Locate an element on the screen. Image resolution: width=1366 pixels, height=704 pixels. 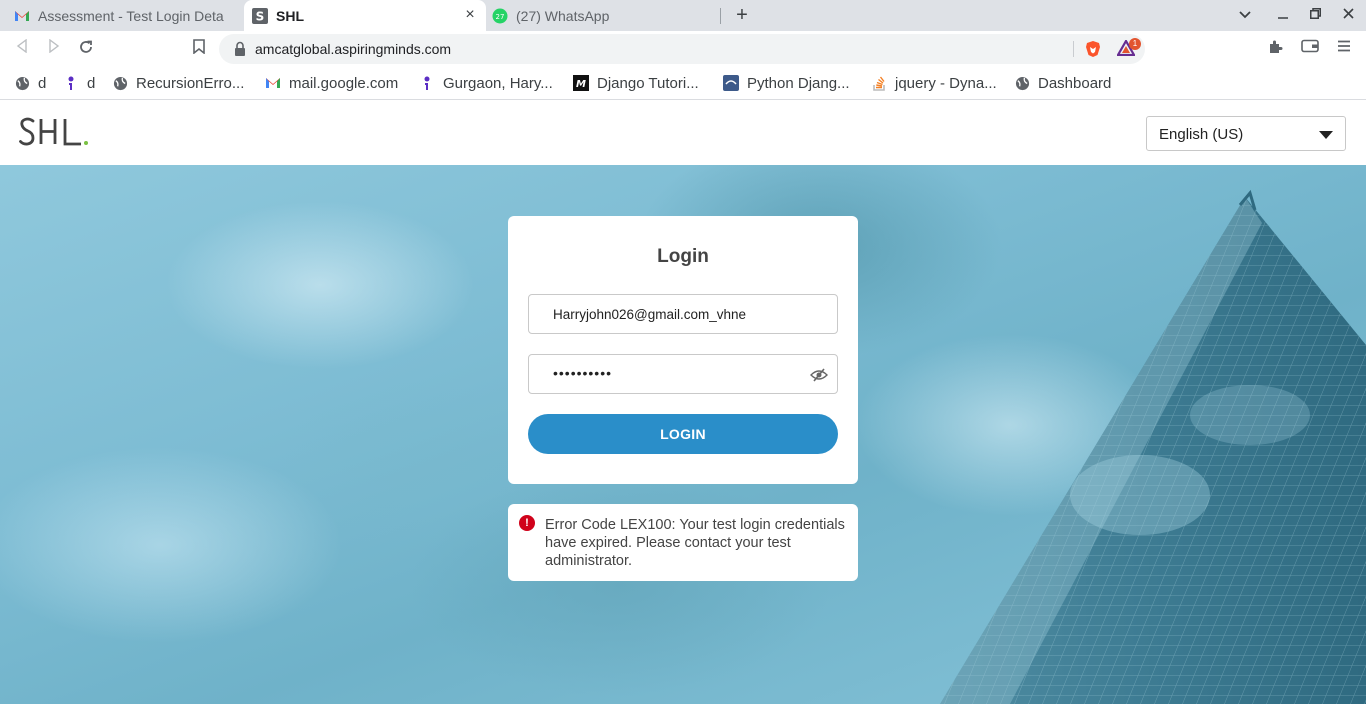
rewards-badge: 1 is located at coordinates (1135, 44).